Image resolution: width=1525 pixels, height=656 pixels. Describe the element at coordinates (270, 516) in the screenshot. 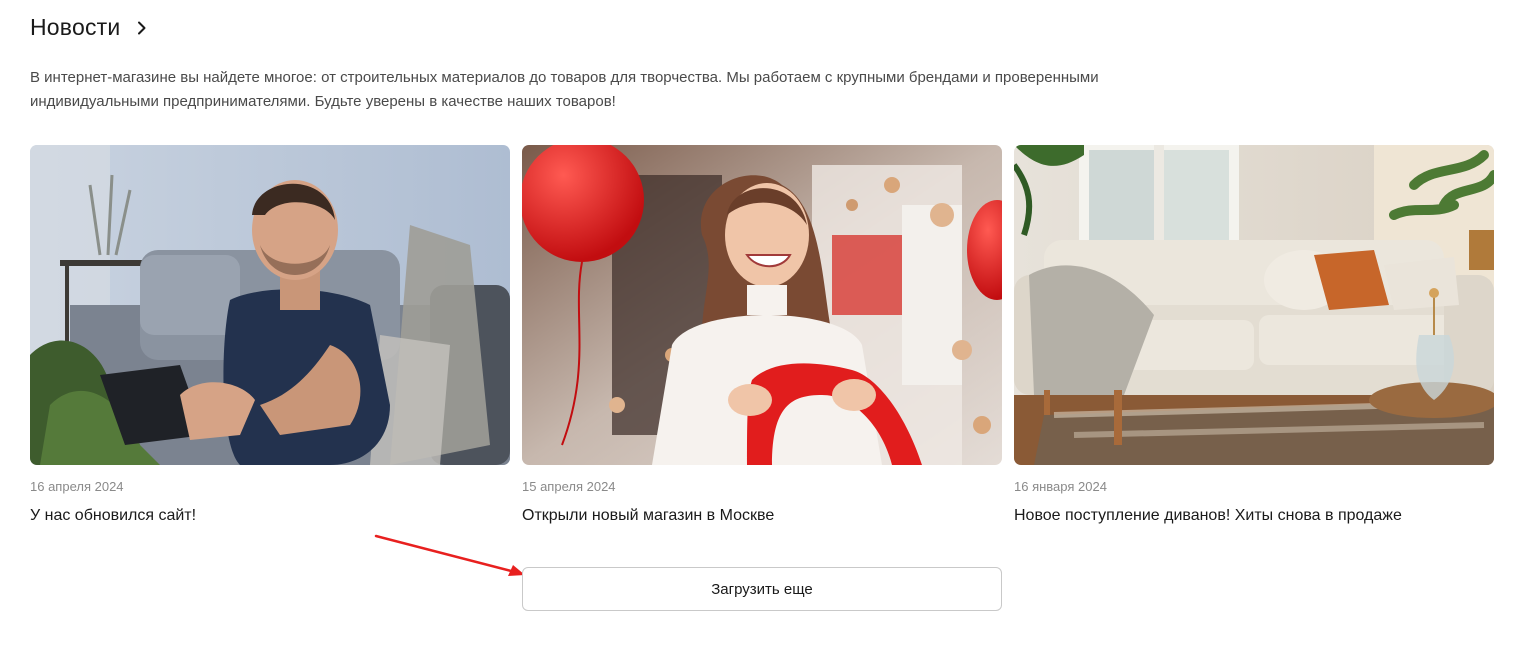

I see `news-card-title: У нас обновился сайт!` at that location.